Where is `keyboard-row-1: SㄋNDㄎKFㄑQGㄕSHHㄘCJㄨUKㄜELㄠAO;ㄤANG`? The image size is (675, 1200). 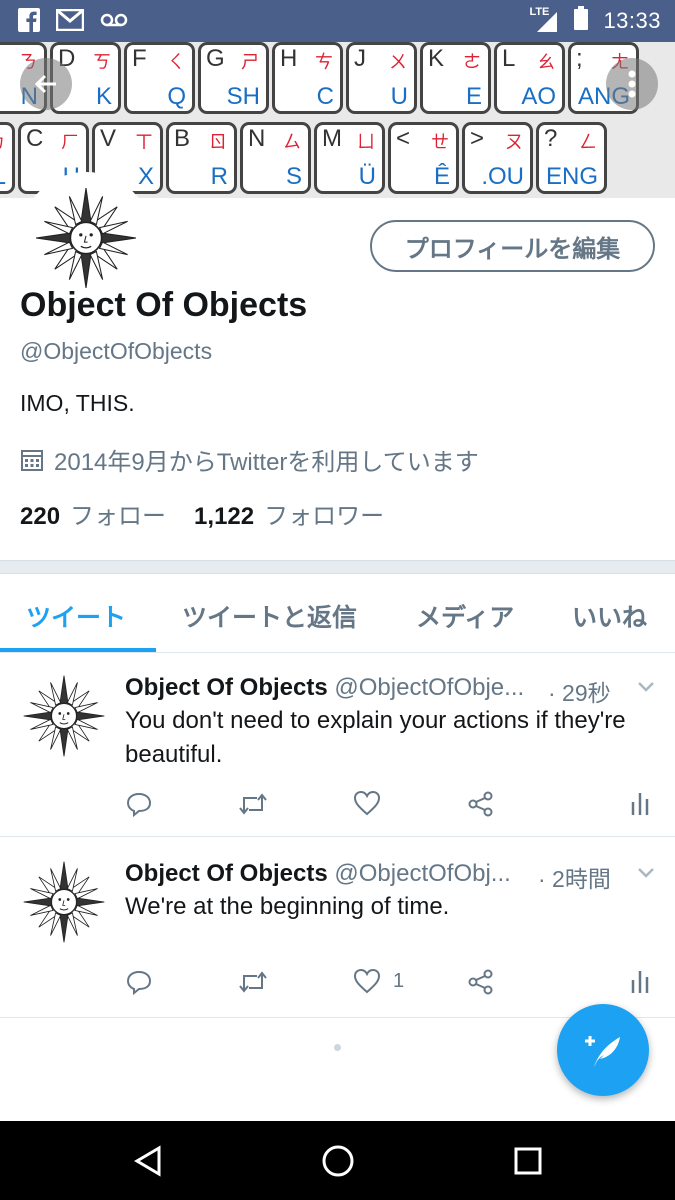 keyboard-row-1: SㄋNDㄎKFㄑQGㄕSHHㄘCJㄨUKㄜELㄠAO;ㄤANG is located at coordinates (319, 78).